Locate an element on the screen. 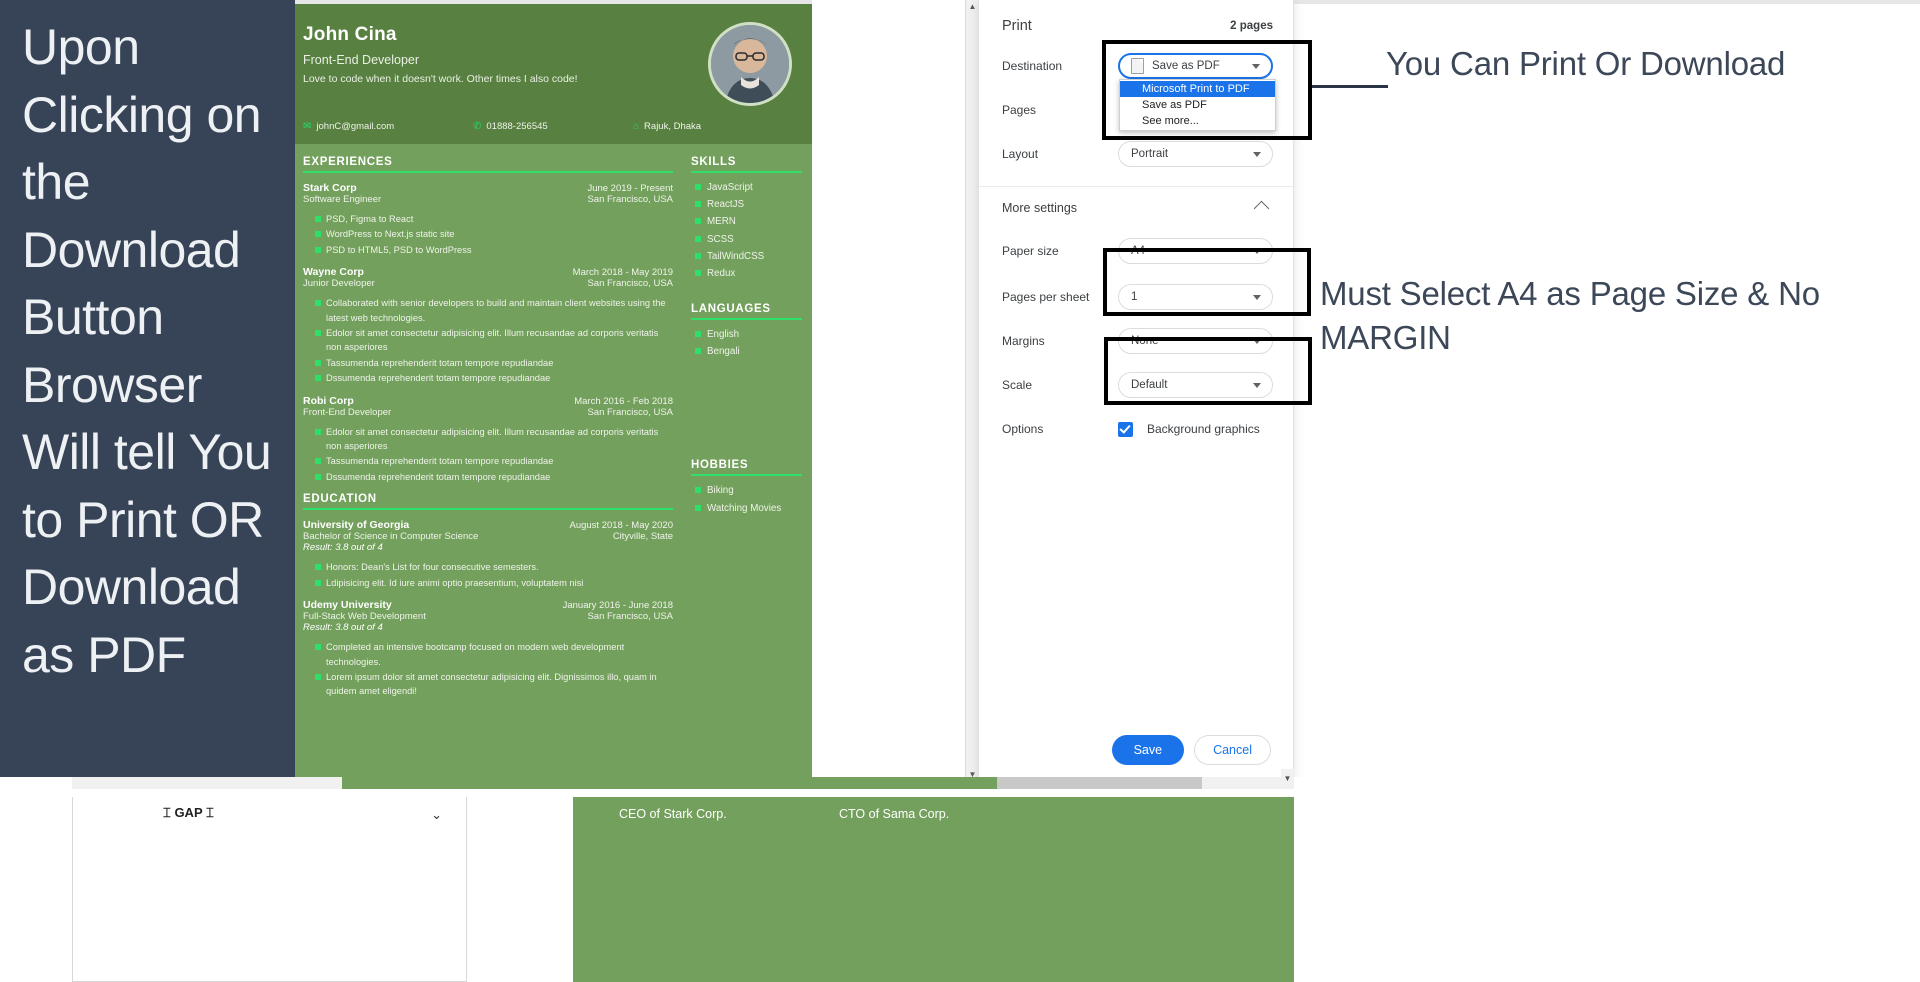 The image size is (1920, 982). list-item: Redux is located at coordinates (748, 273).